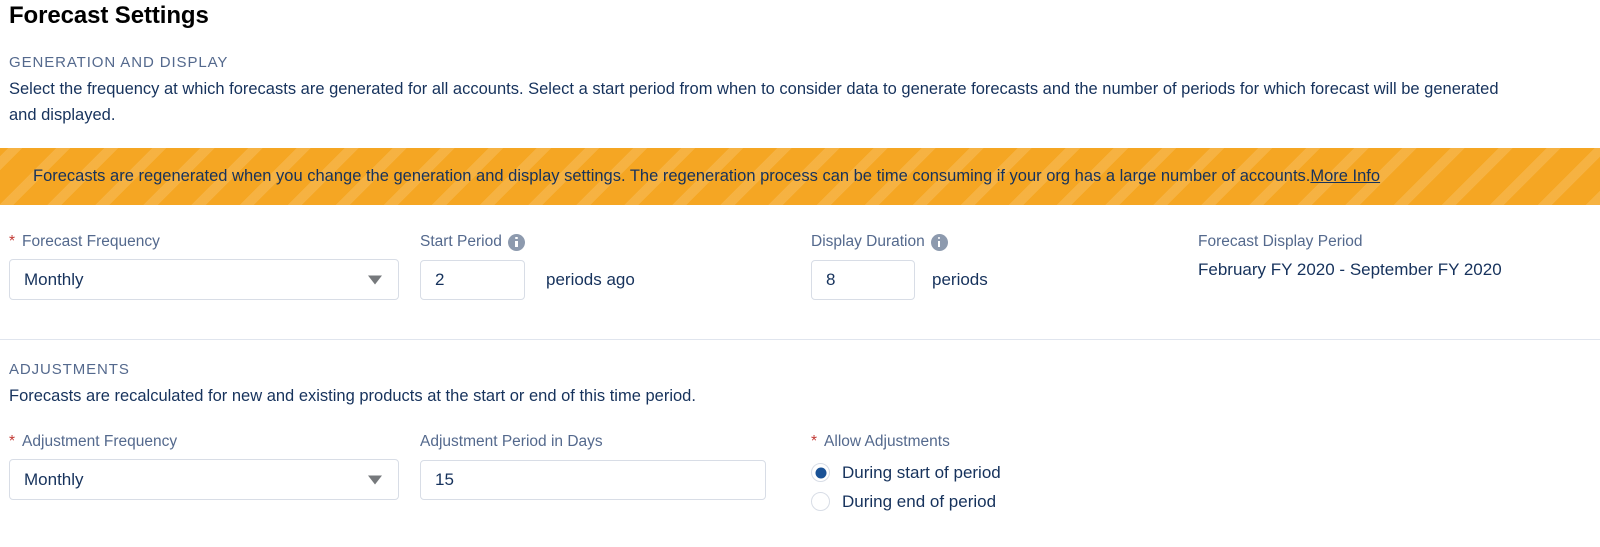  Describe the element at coordinates (69, 369) in the screenshot. I see `adjustments-section-heading: ADJUSTMENTS` at that location.